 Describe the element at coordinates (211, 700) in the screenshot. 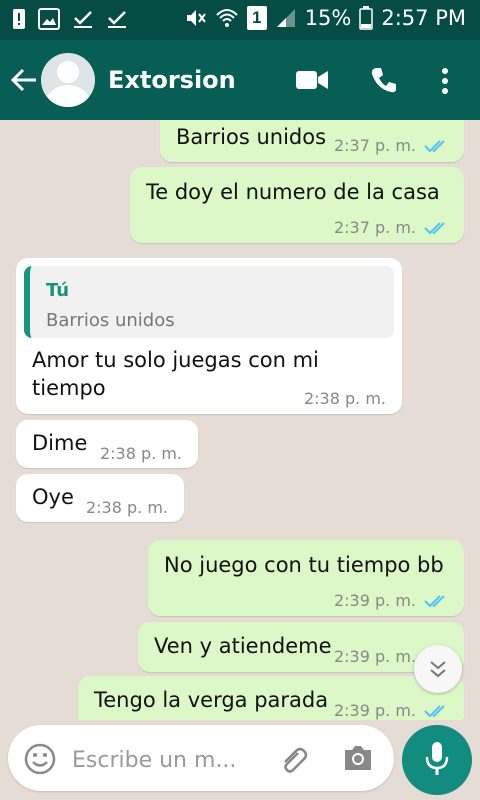

I see `message-text: Tengo la verga parada` at that location.